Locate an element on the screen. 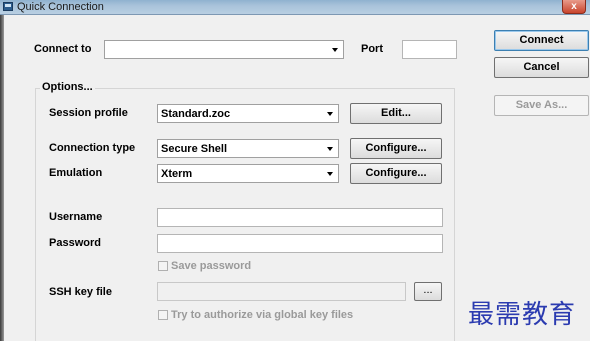 The image size is (590, 341). window-title: Quick Connection is located at coordinates (60, 7).